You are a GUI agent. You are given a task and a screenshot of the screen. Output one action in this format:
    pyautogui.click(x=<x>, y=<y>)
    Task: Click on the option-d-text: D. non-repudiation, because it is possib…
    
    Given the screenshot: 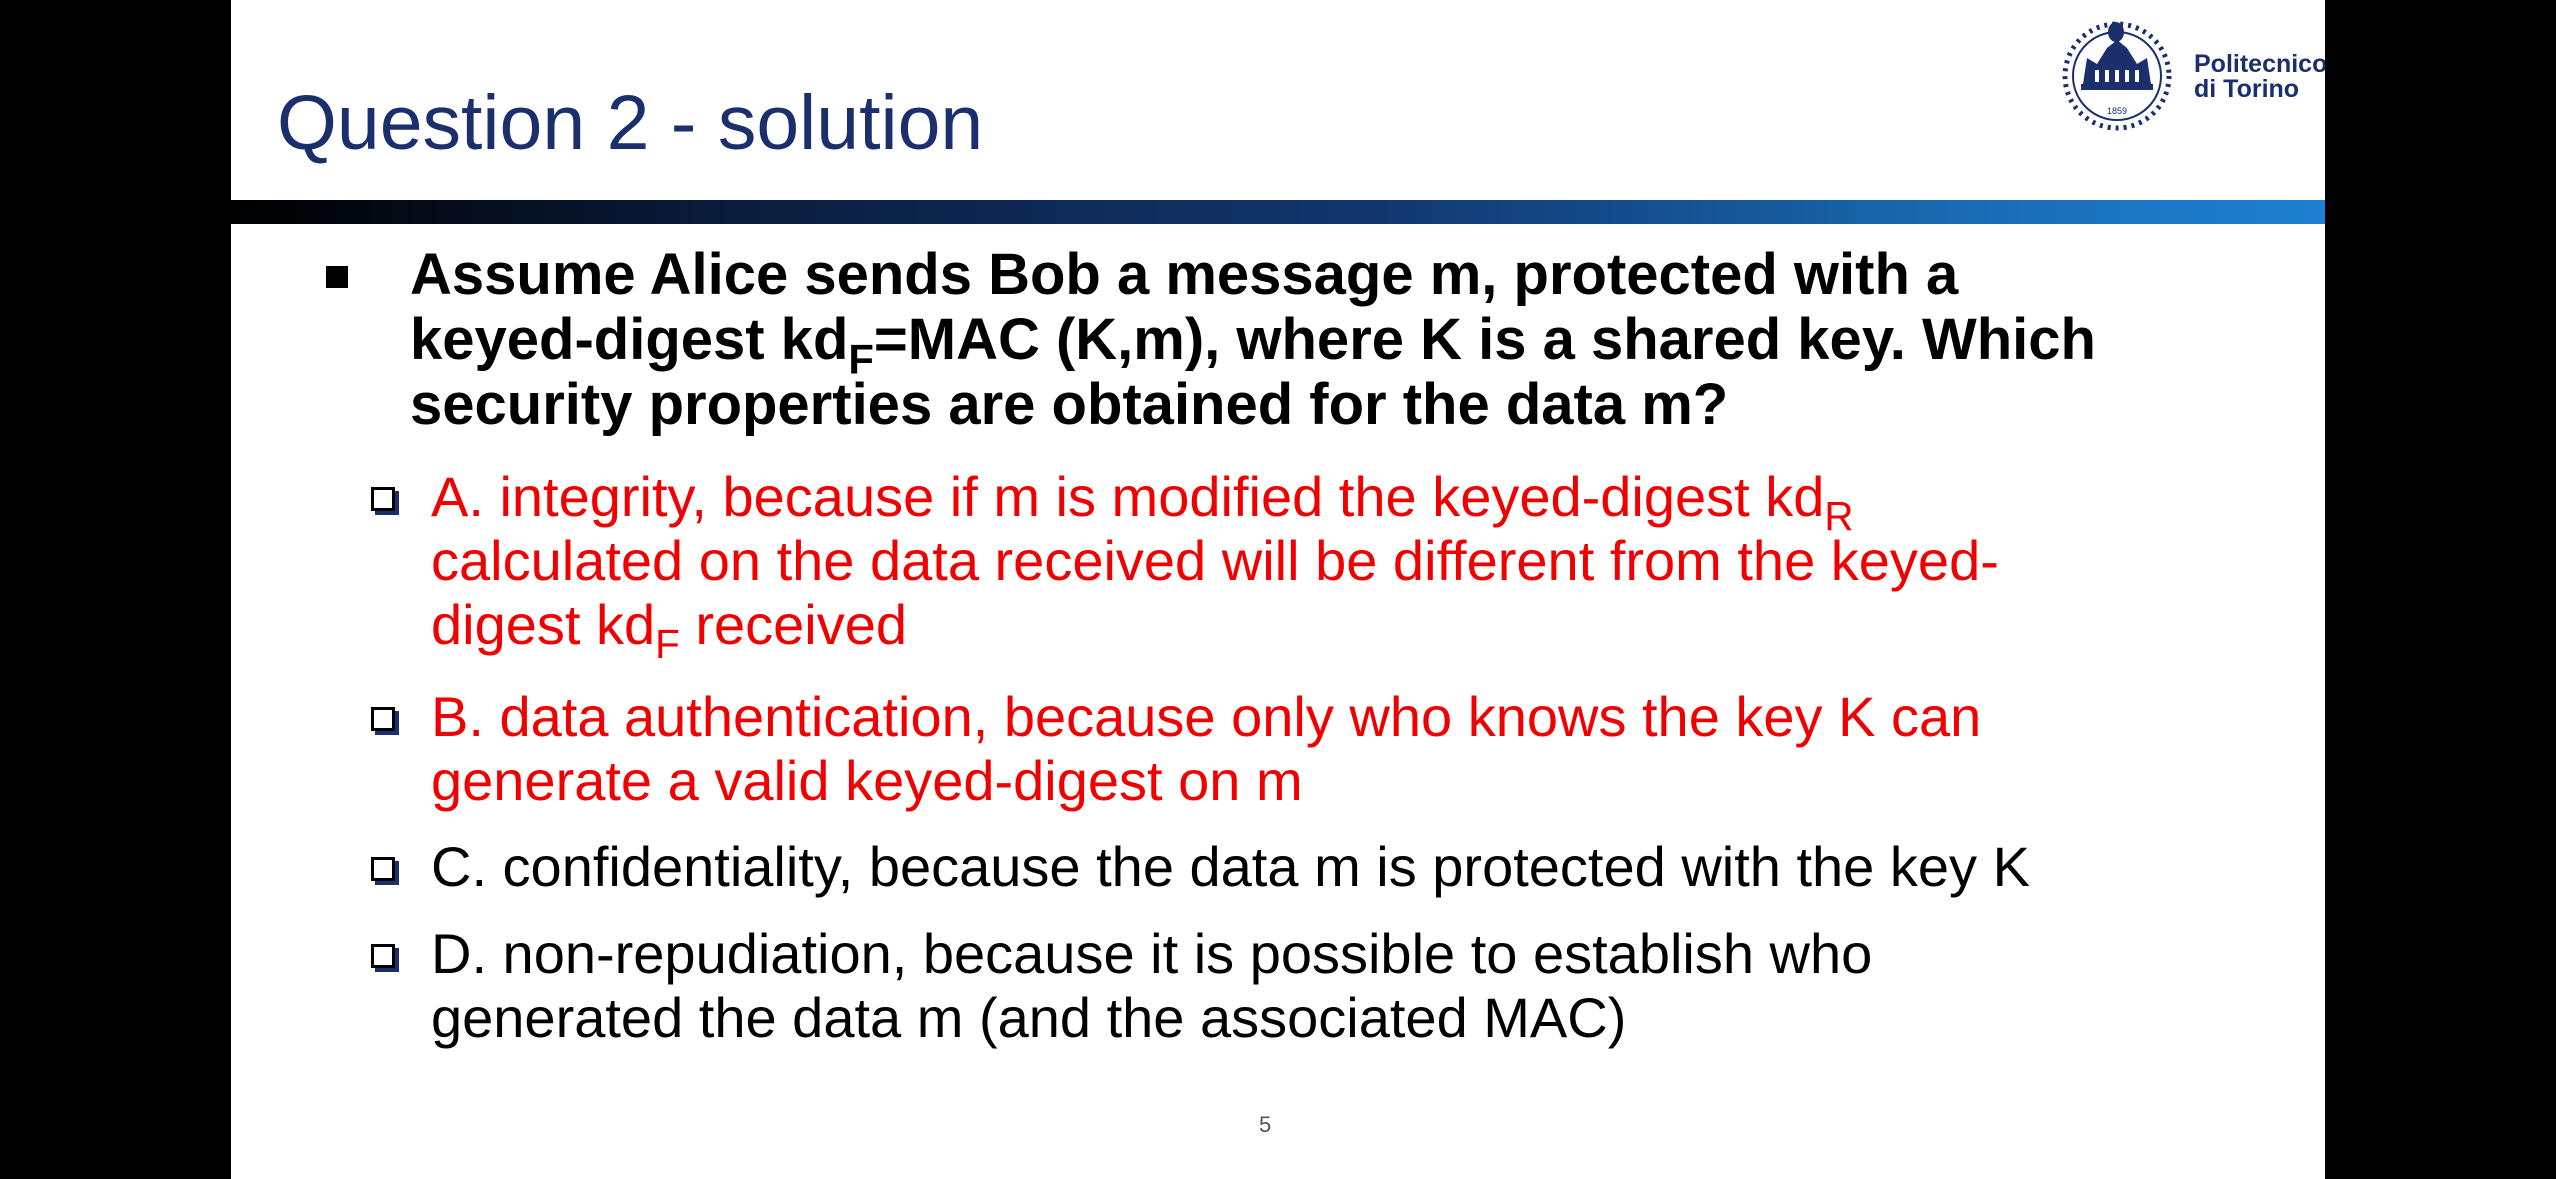 What is the action you would take?
    pyautogui.click(x=1361, y=986)
    